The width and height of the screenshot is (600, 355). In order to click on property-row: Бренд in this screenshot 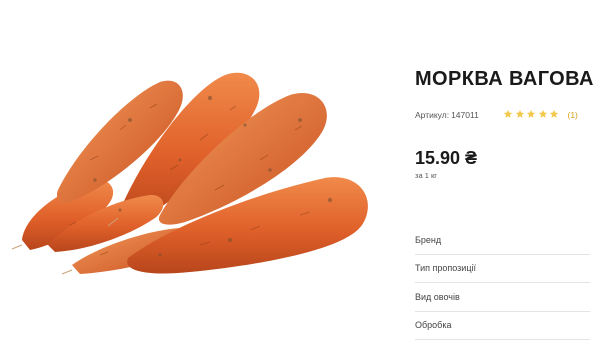, I will do `click(502, 240)`.